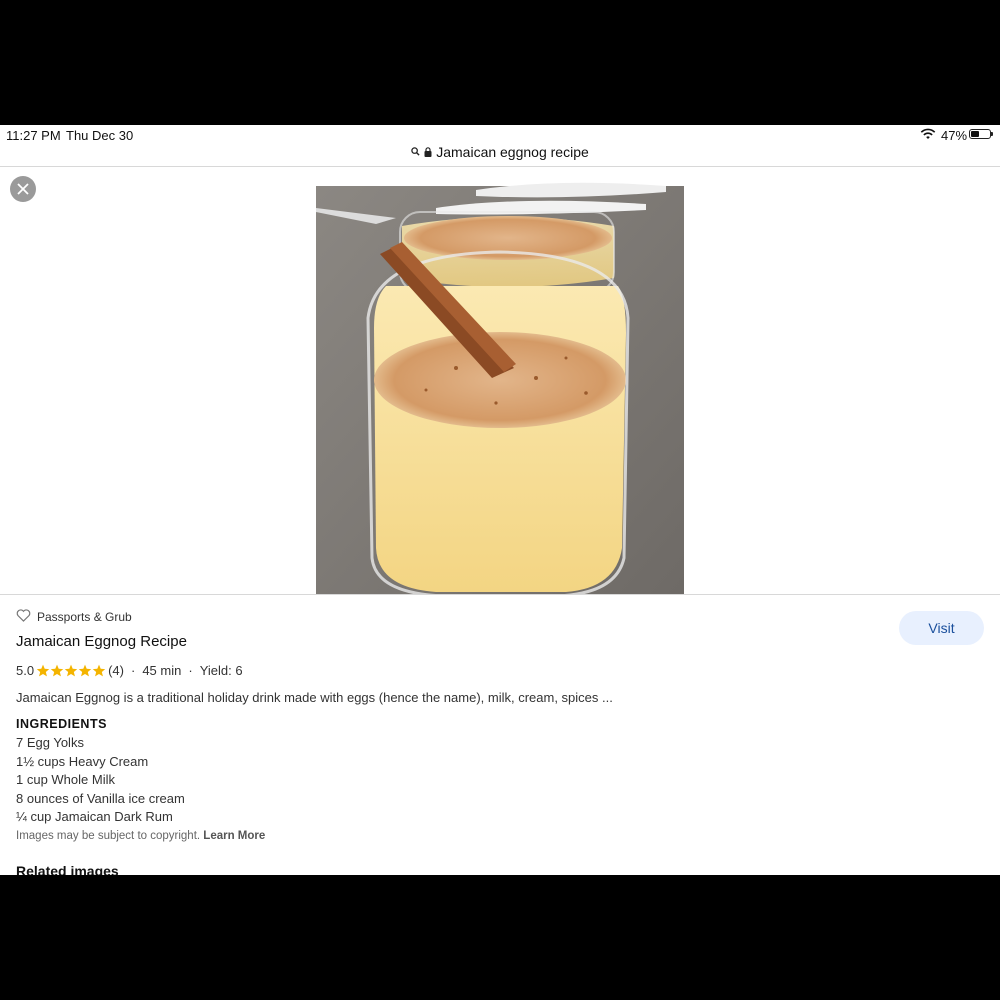 Image resolution: width=1000 pixels, height=1000 pixels. Describe the element at coordinates (82, 761) in the screenshot. I see `ingredient-item: 1½ cups Heavy Cream` at that location.